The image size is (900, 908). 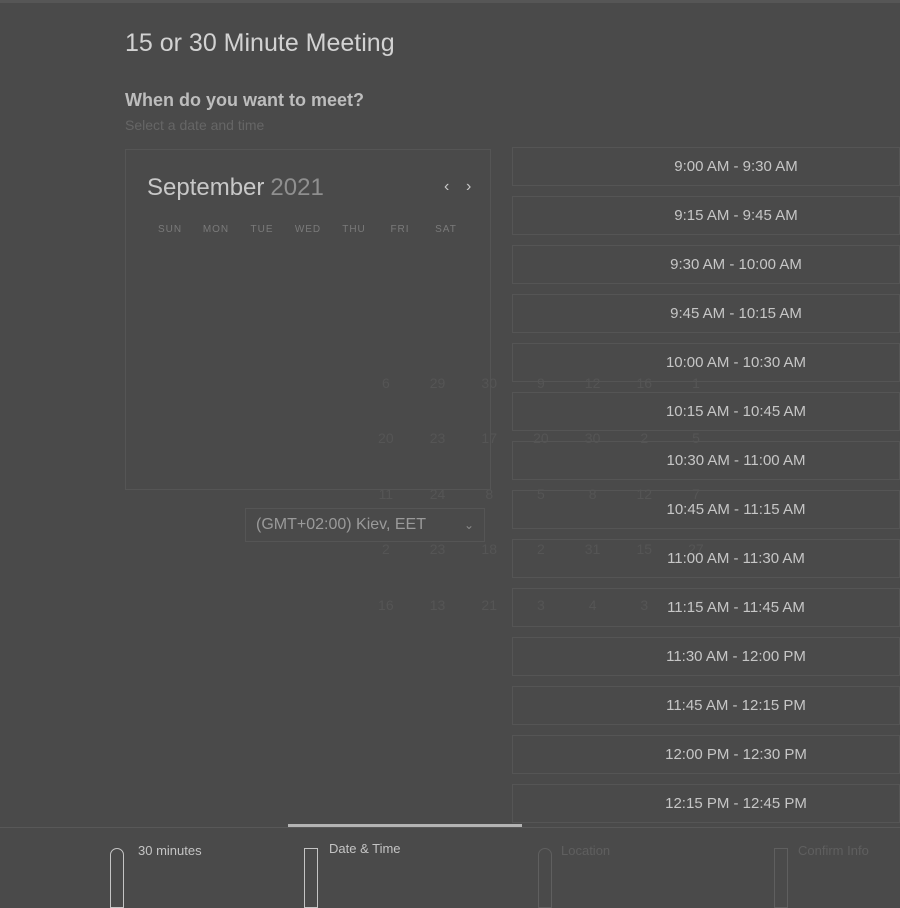 I want to click on weekday-thu: THU, so click(x=354, y=229).